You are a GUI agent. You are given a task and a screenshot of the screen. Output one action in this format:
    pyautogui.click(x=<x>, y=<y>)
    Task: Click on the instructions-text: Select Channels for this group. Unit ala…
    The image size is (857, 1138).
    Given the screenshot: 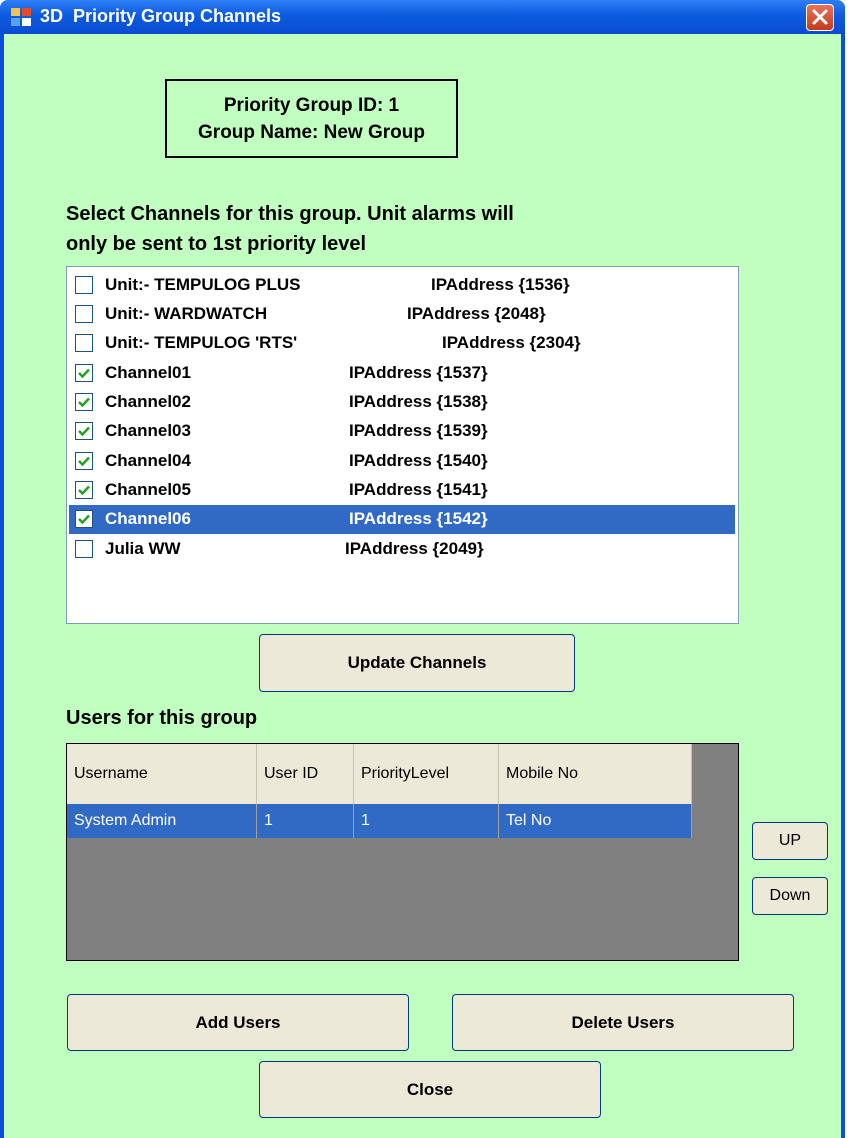 What is the action you would take?
    pyautogui.click(x=416, y=229)
    